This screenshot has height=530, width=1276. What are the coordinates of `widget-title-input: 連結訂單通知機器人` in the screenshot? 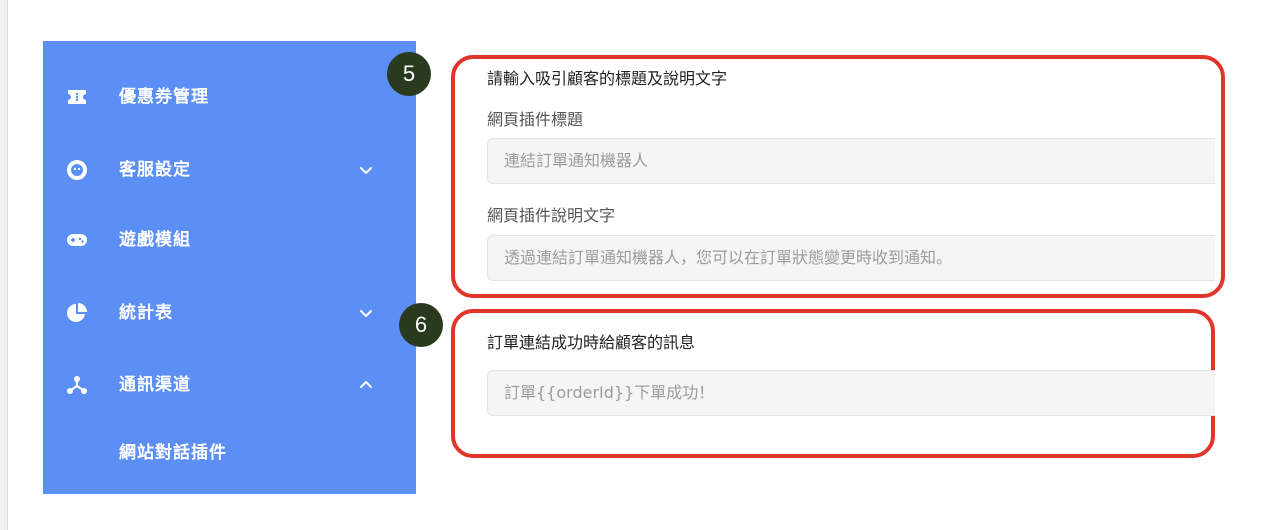 It's located at (851, 161).